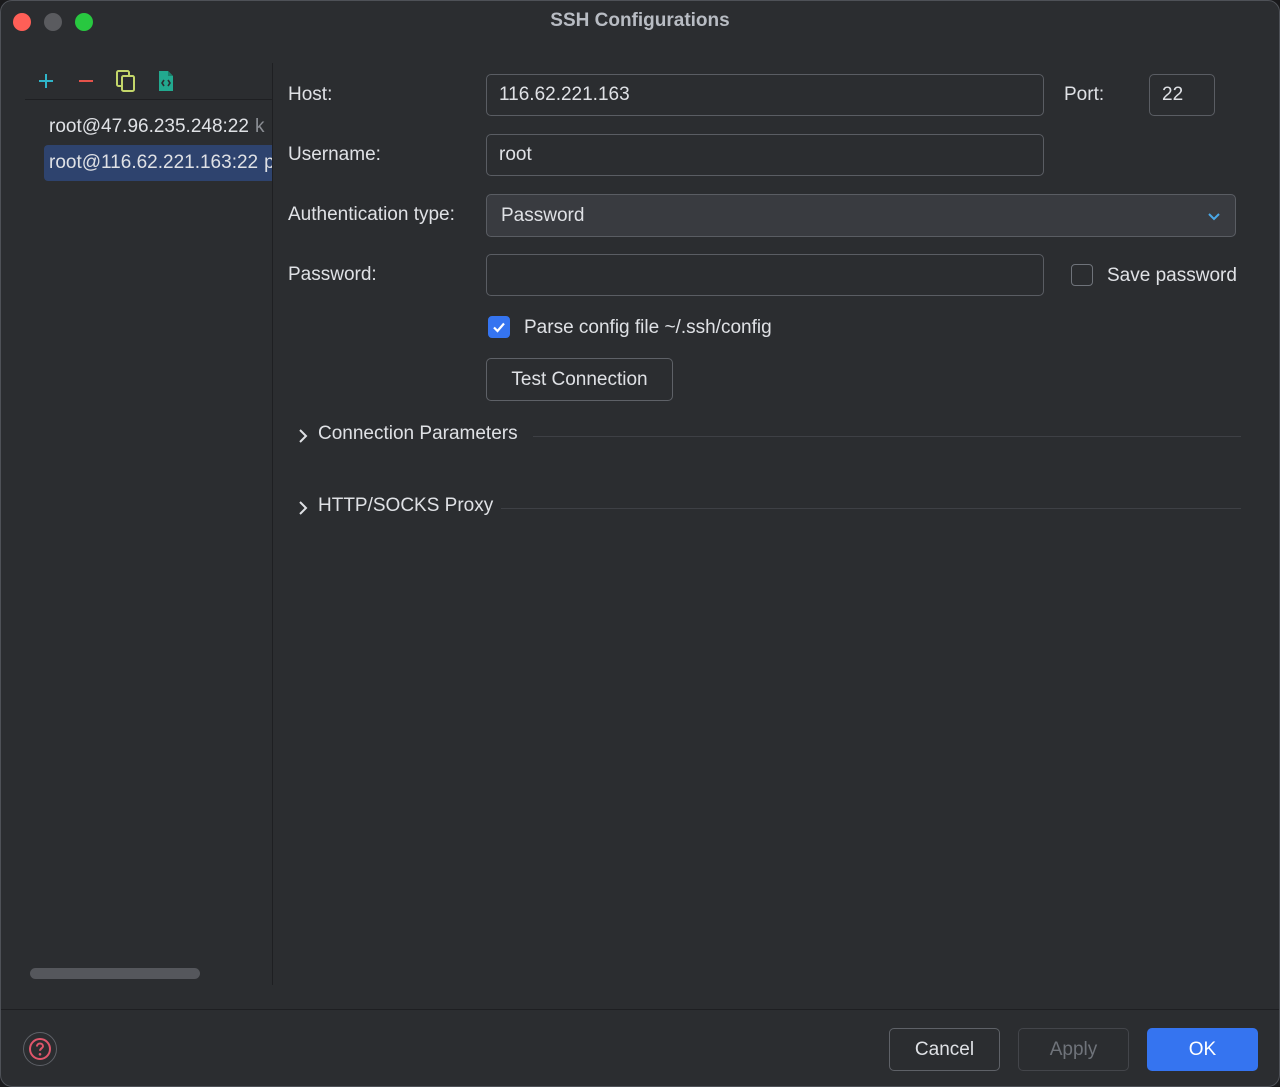  What do you see at coordinates (259, 126) in the screenshot?
I see `list-item-suffix: k` at bounding box center [259, 126].